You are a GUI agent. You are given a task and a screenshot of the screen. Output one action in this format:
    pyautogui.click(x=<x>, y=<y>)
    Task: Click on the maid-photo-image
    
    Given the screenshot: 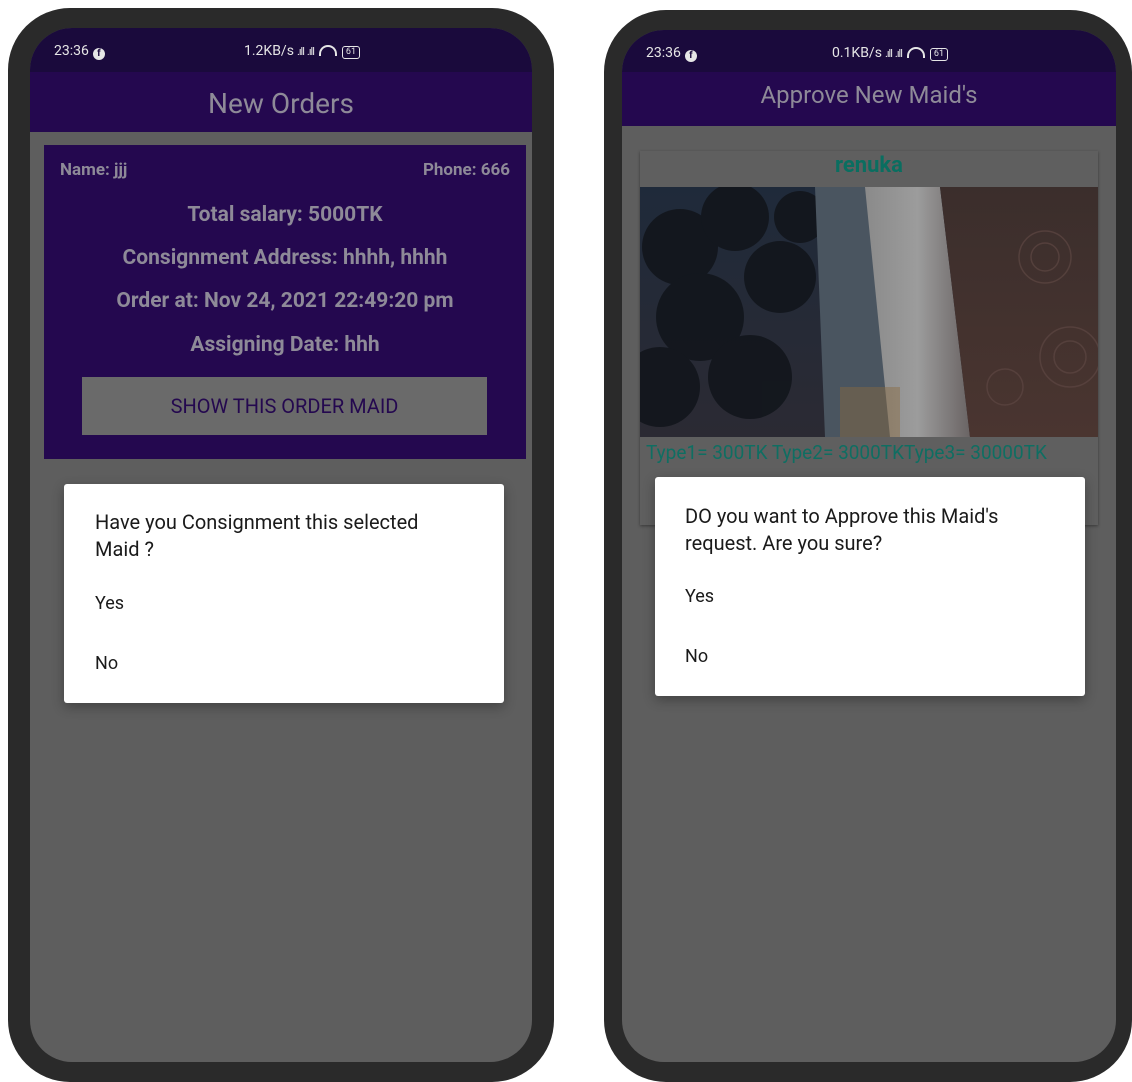 What is the action you would take?
    pyautogui.click(x=869, y=312)
    